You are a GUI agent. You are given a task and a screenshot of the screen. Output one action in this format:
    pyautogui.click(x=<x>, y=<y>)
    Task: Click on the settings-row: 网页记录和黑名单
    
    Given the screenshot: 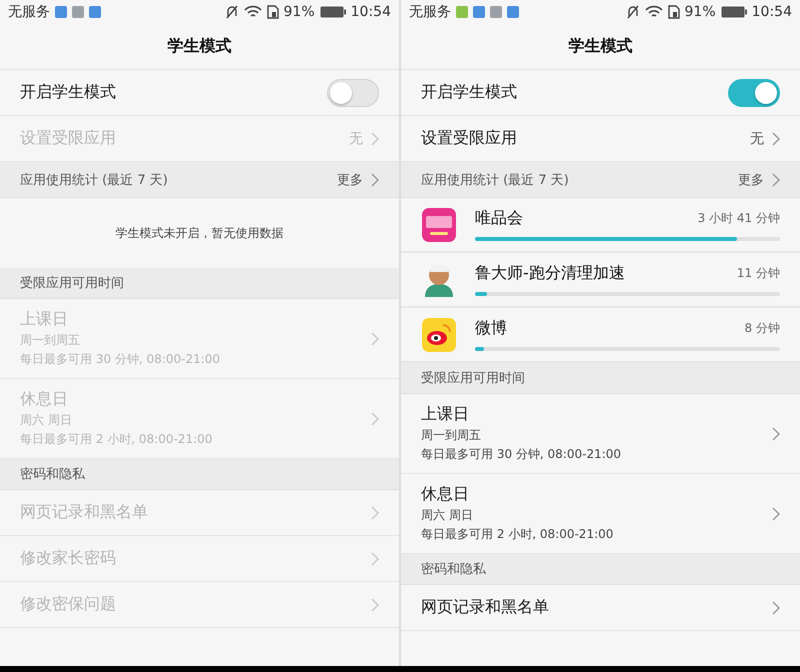 What is the action you would take?
    pyautogui.click(x=600, y=608)
    